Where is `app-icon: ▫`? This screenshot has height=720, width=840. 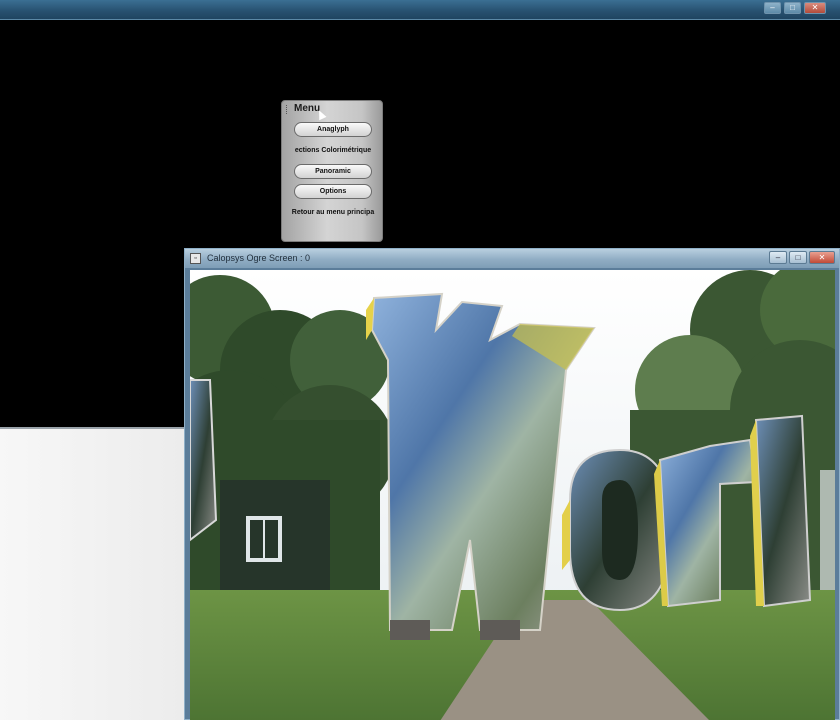
app-icon: ▫ is located at coordinates (195, 258).